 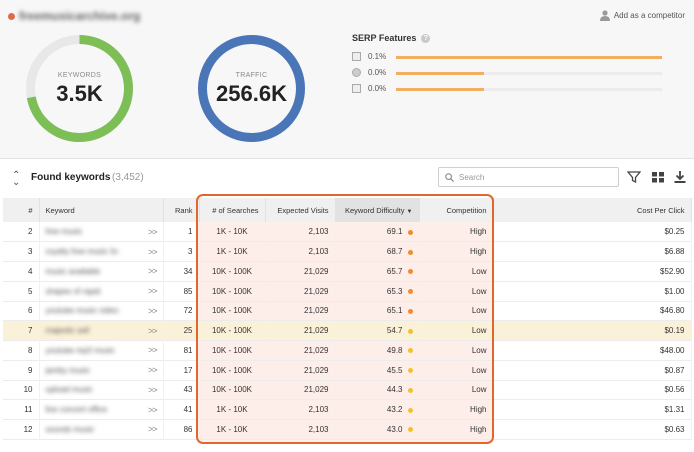 What do you see at coordinates (356, 56) in the screenshot?
I see `image-icon` at bounding box center [356, 56].